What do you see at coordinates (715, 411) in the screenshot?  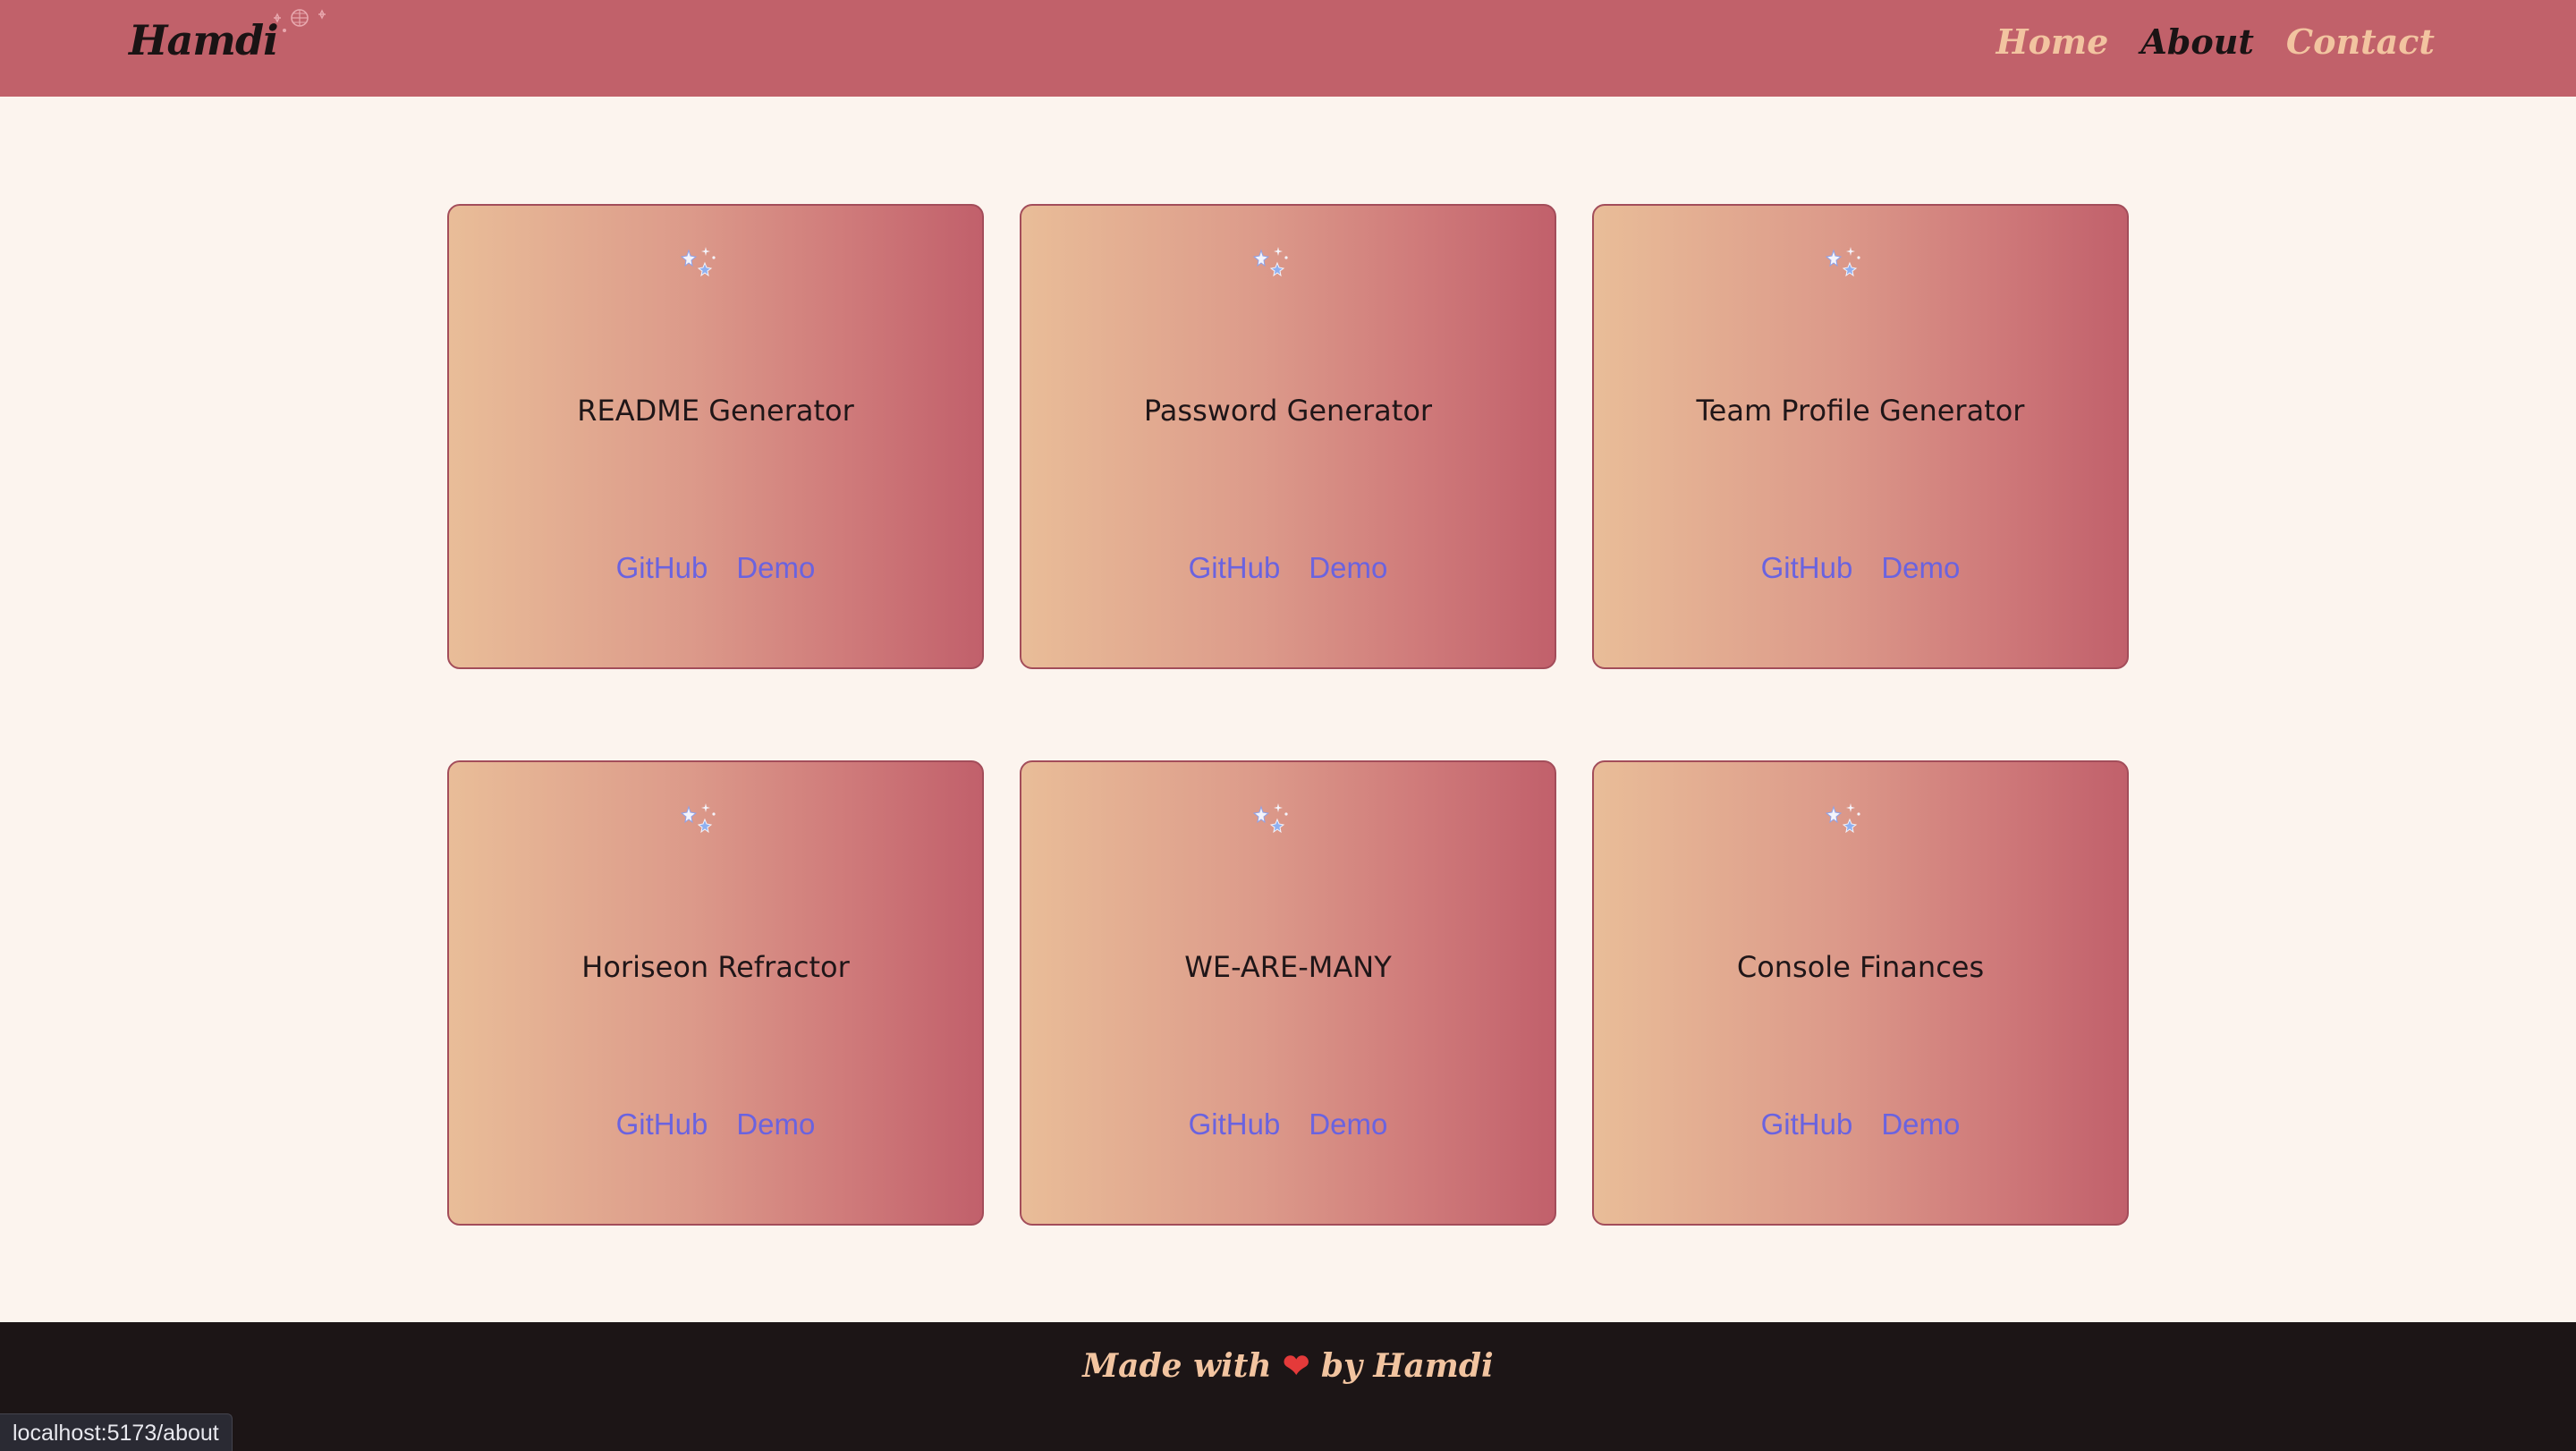 I see `project-title: README Generator` at bounding box center [715, 411].